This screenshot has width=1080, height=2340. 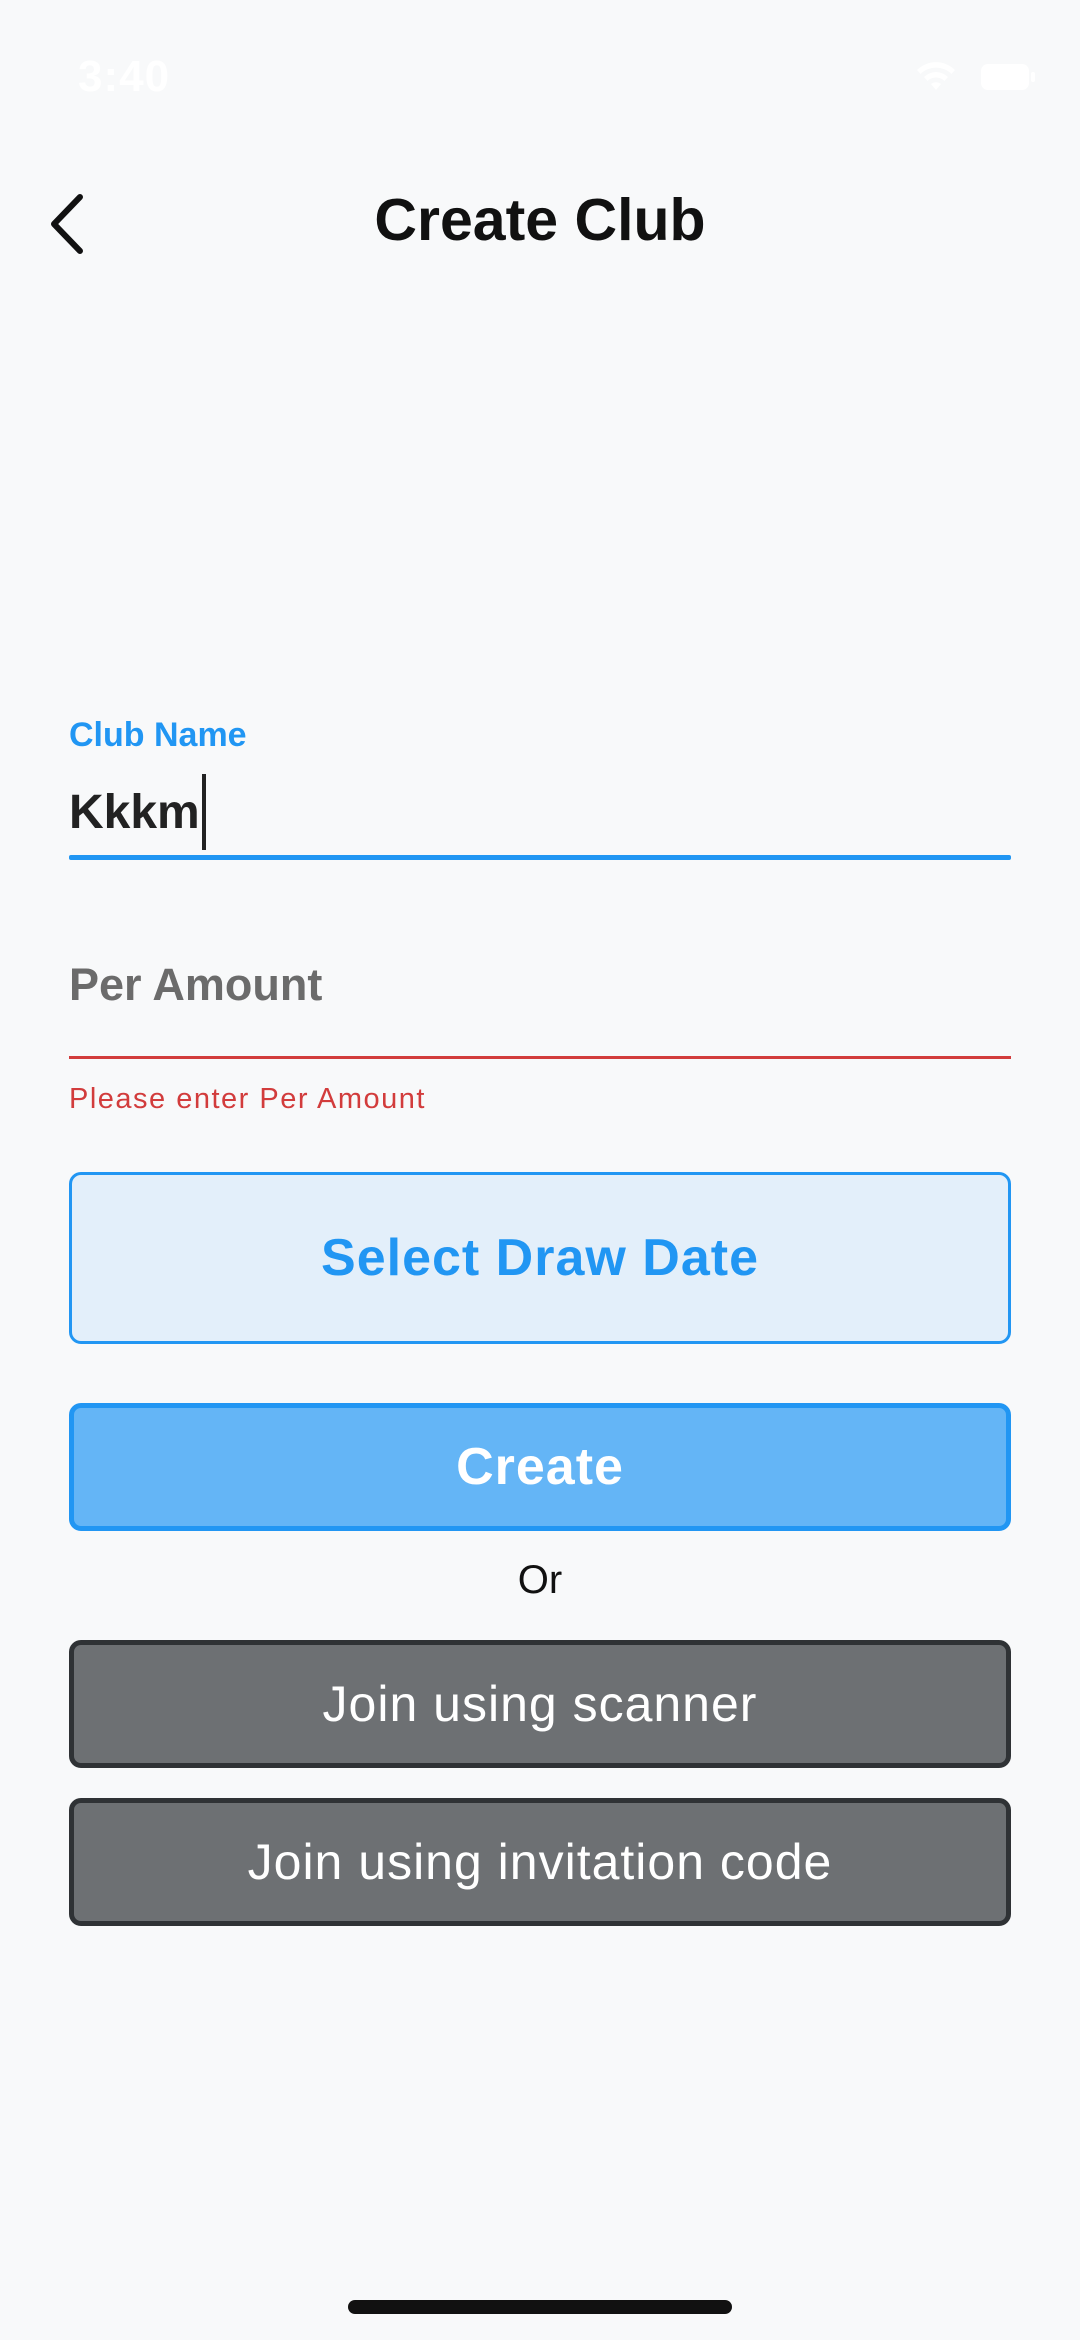 What do you see at coordinates (1008, 79) in the screenshot?
I see `battery-icon` at bounding box center [1008, 79].